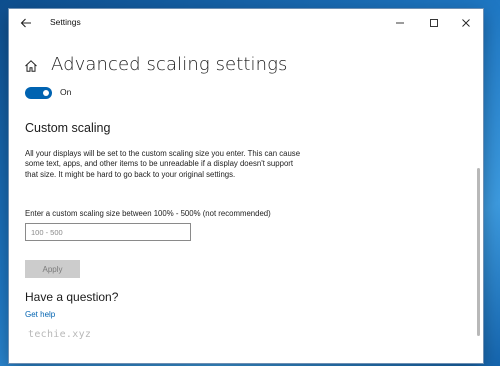 The width and height of the screenshot is (500, 366). I want to click on maximize-button, so click(434, 23).